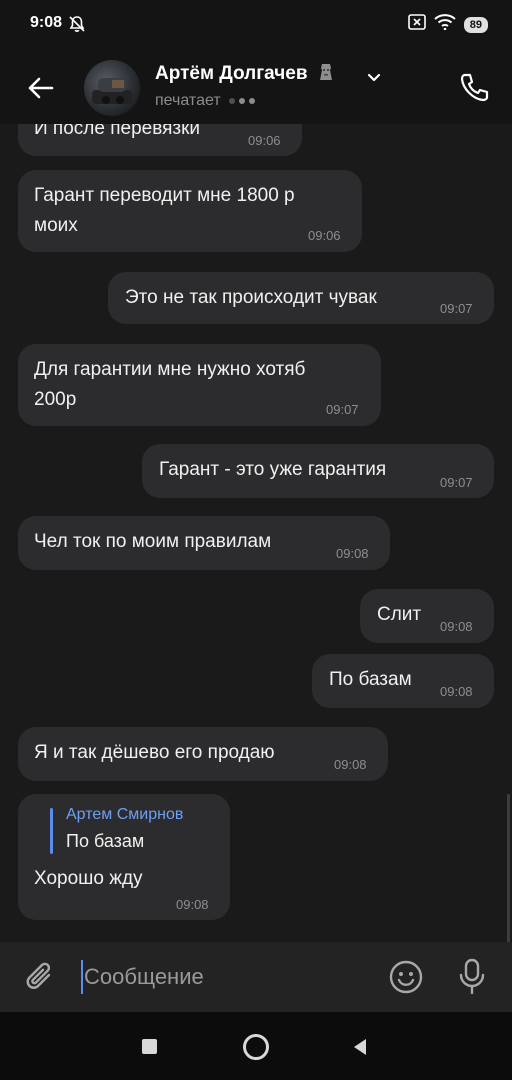 This screenshot has height=1080, width=512. What do you see at coordinates (370, 679) in the screenshot?
I see `message-text: По базам` at bounding box center [370, 679].